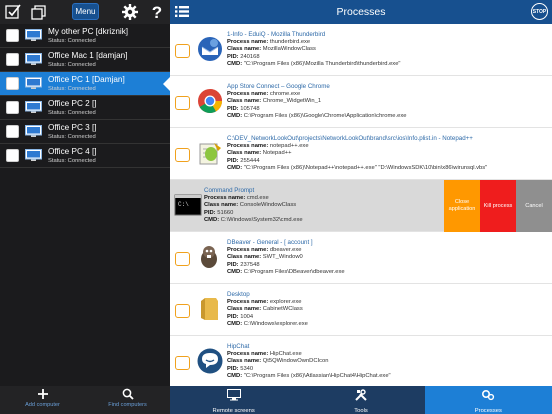 This screenshot has height=414, width=552. Describe the element at coordinates (275, 324) in the screenshot. I see `cmd-value: C:\Windows\explorer.exe` at that location.